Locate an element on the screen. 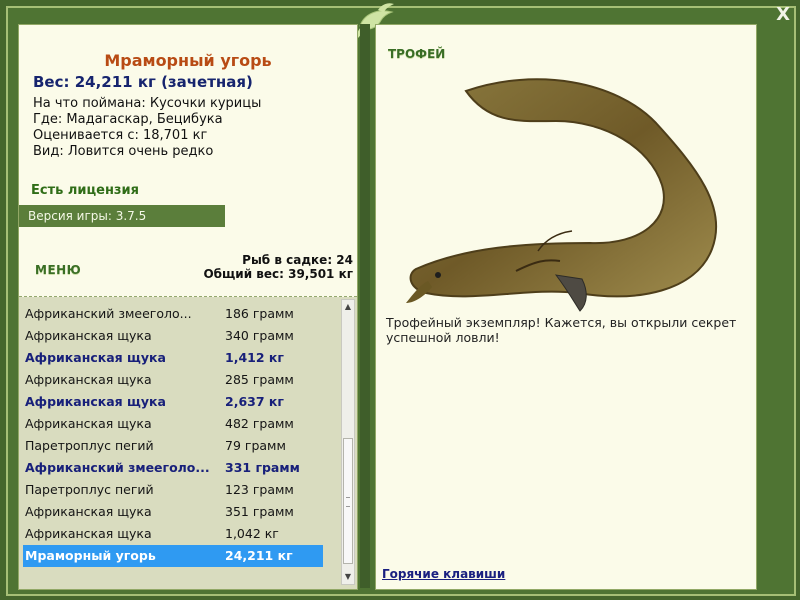  fish-weight-value: 79 грамм is located at coordinates (255, 445).